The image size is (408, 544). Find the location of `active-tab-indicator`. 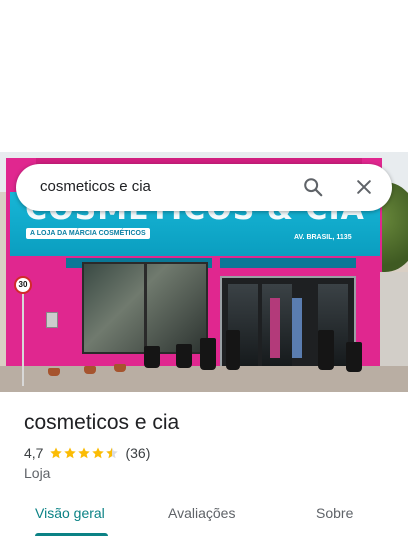

active-tab-indicator is located at coordinates (71, 534).